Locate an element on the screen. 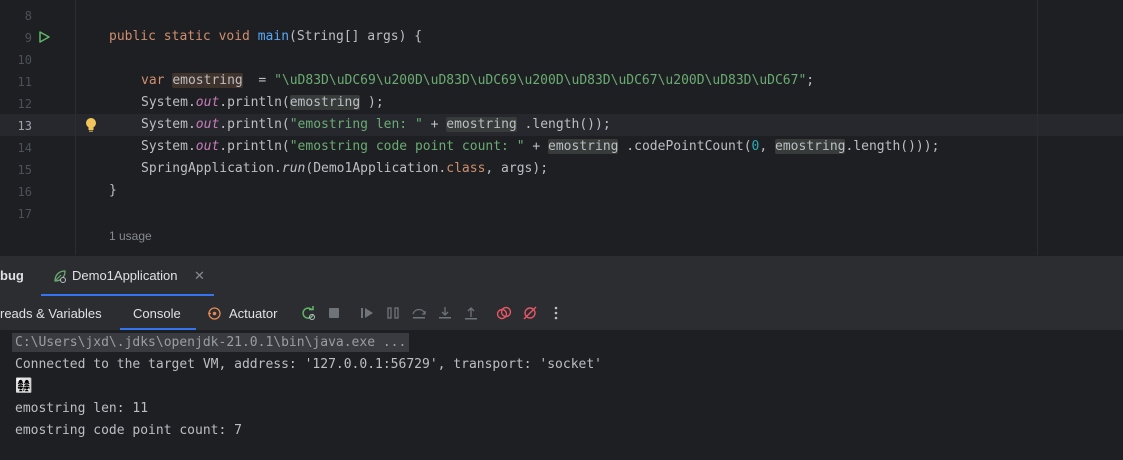  line-number: 11 is located at coordinates (24, 82).